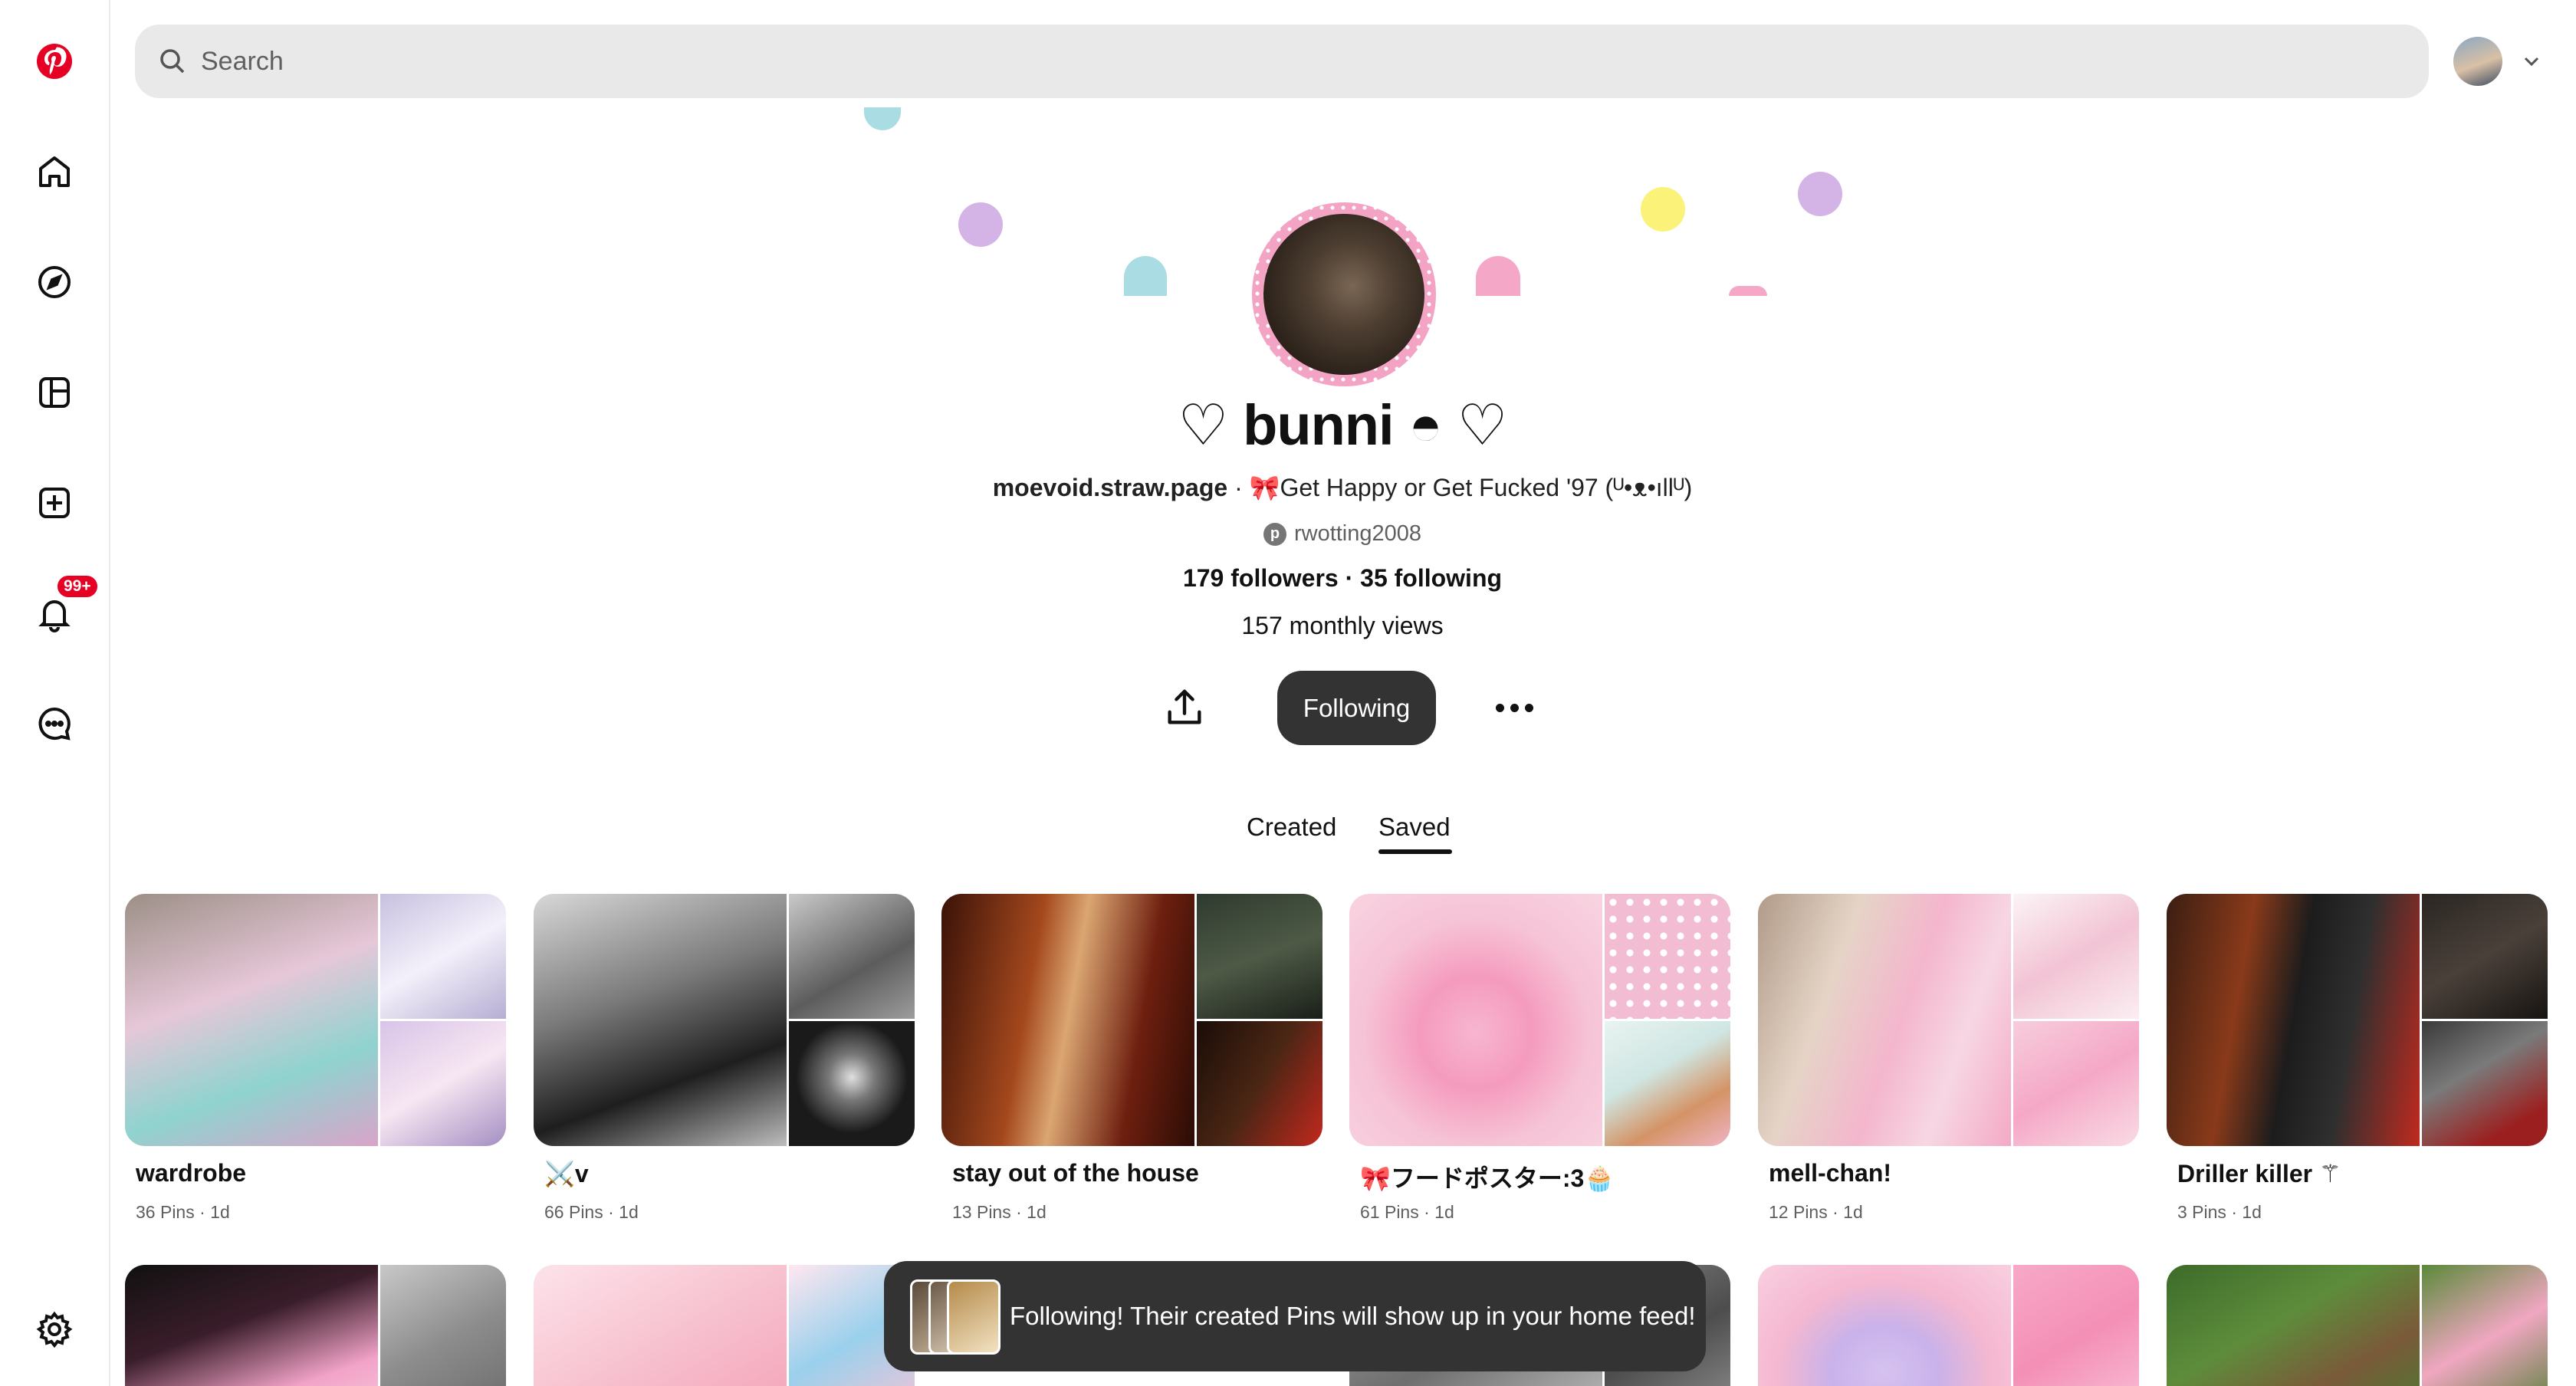 The image size is (2576, 1386). What do you see at coordinates (192, 1173) in the screenshot?
I see `board-title: wardrobe` at bounding box center [192, 1173].